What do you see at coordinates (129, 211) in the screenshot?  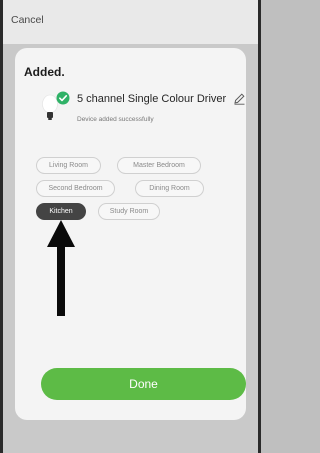 I see `room-chip-study-room: Study Room` at bounding box center [129, 211].